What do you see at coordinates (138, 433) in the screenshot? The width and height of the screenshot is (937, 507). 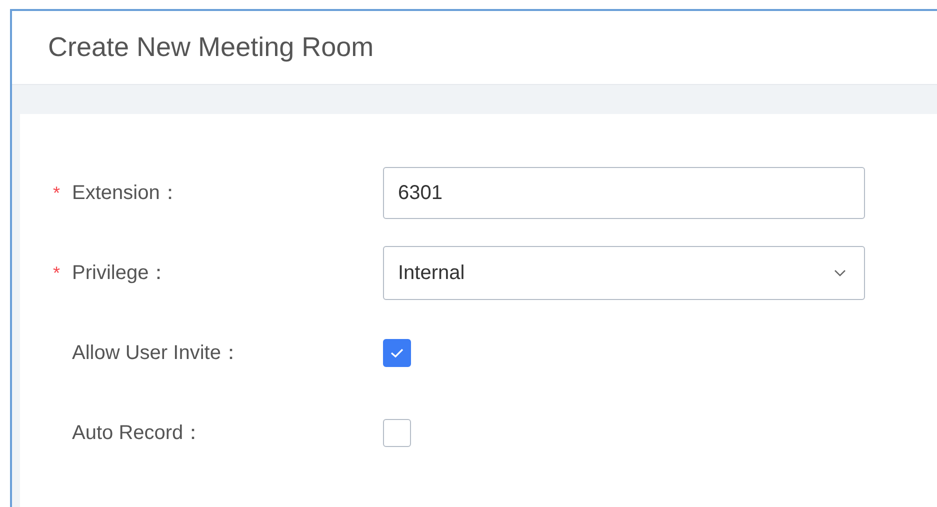 I see `field-label: Auto Record：` at bounding box center [138, 433].